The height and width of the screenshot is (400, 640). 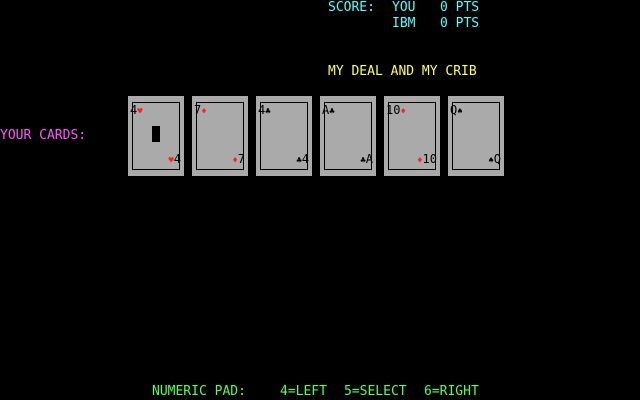 I want to click on card-corner-top: 4♥, so click(x=136, y=111).